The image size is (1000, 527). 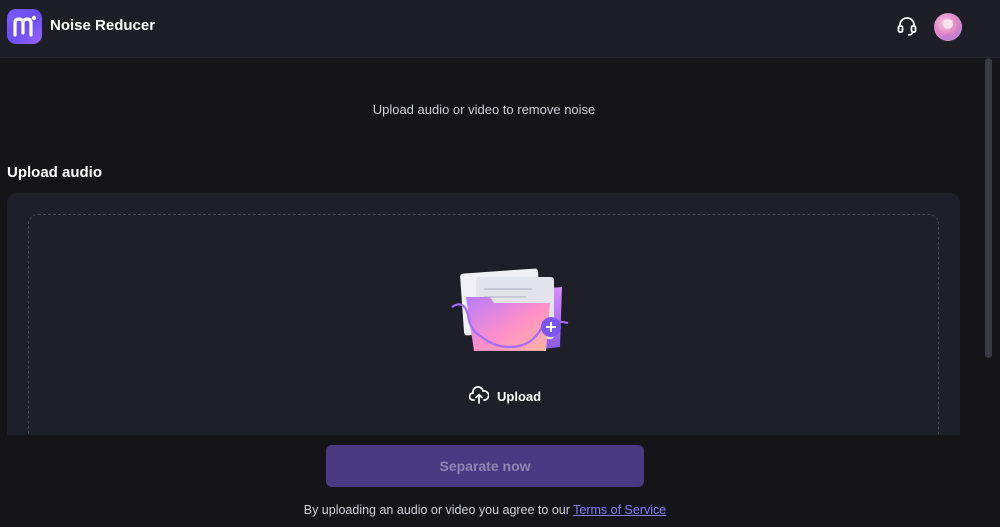 I want to click on separate-now-button: Separate now, so click(x=485, y=466).